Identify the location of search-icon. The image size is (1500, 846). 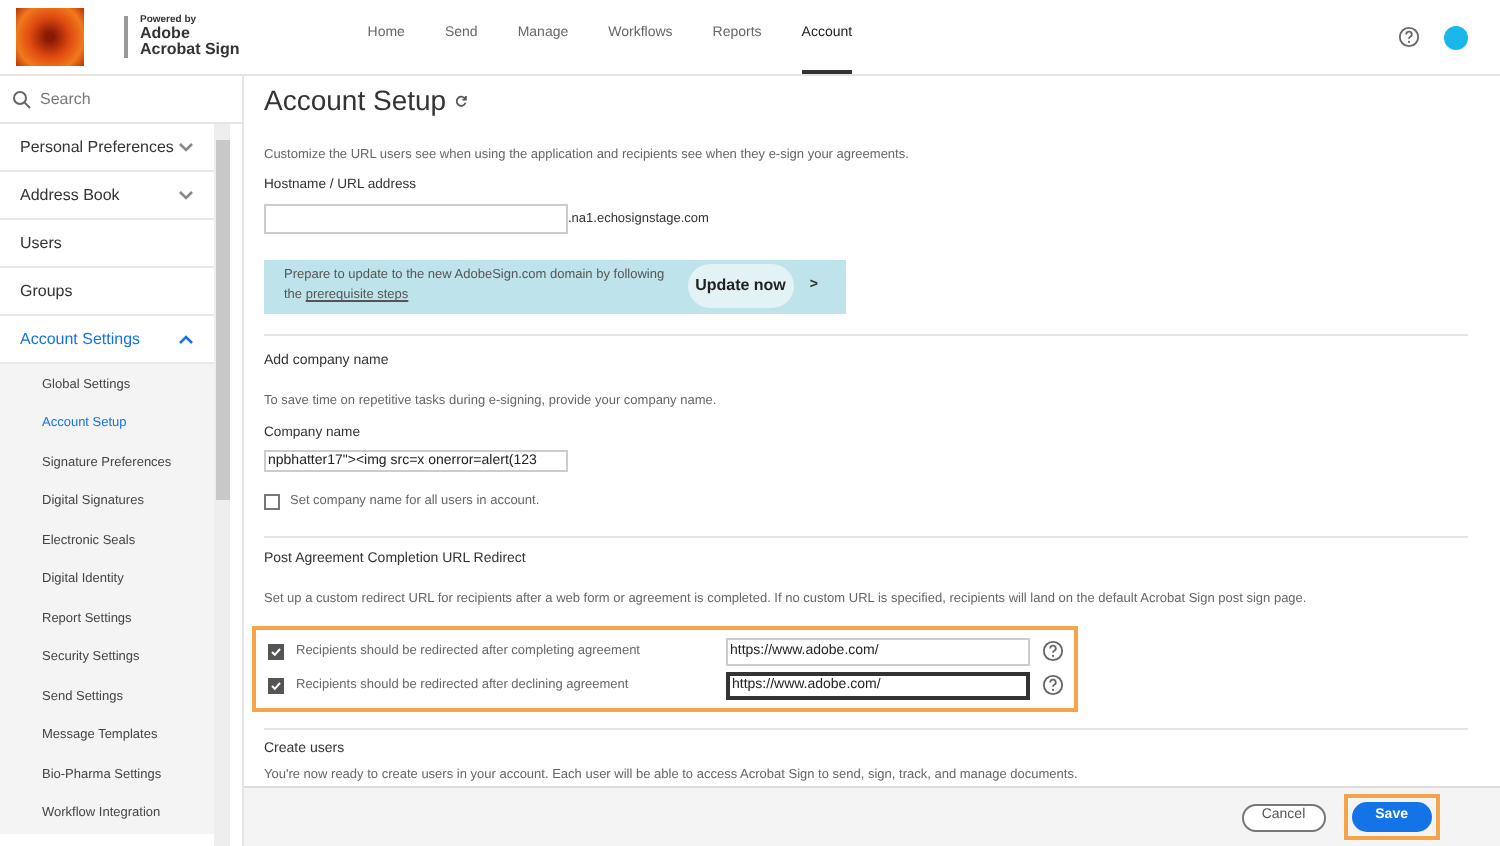
(22, 99).